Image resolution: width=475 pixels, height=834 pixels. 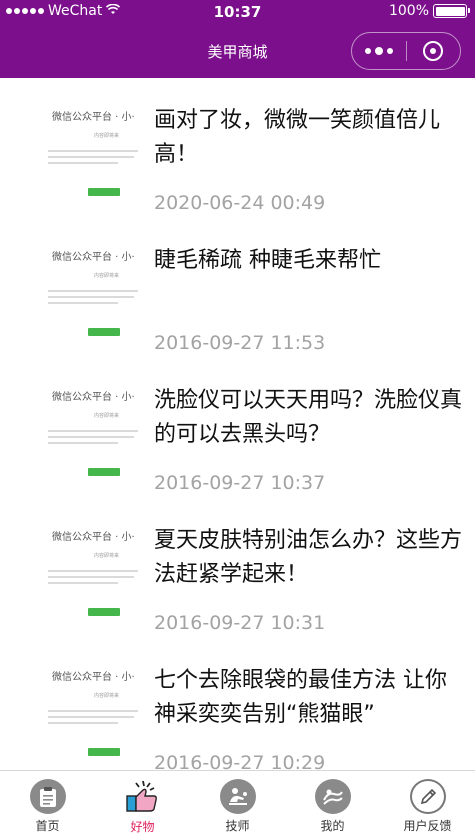 What do you see at coordinates (408, 11) in the screenshot?
I see `battery-label: 100%` at bounding box center [408, 11].